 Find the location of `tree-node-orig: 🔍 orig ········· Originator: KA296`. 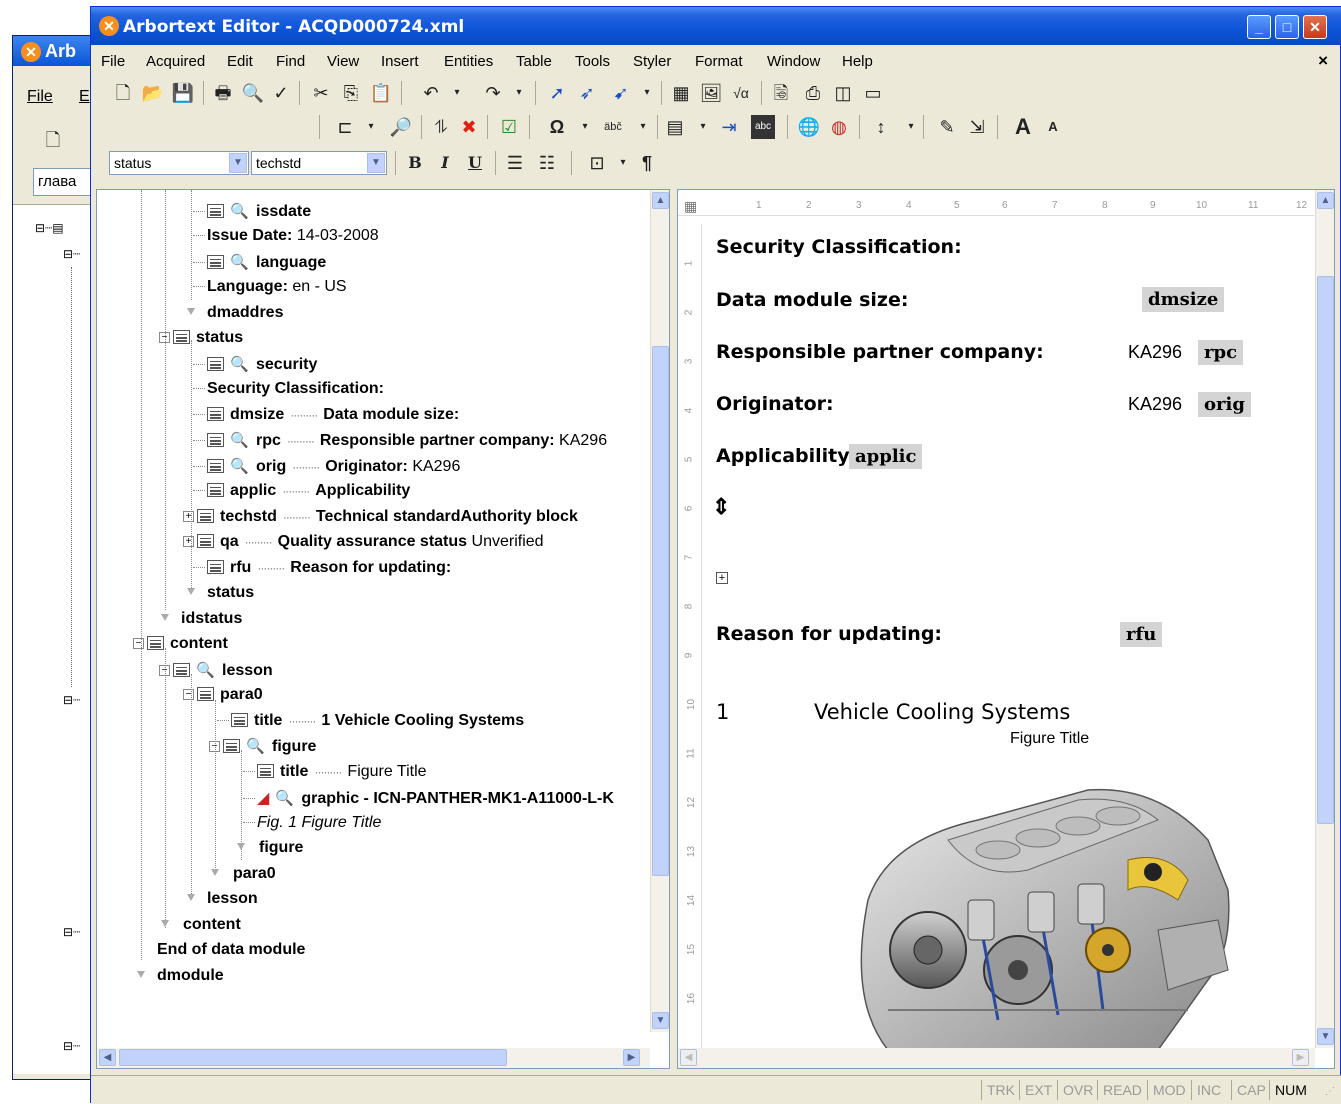

tree-node-orig: 🔍 orig ········· Originator: KA296 is located at coordinates (326, 468).